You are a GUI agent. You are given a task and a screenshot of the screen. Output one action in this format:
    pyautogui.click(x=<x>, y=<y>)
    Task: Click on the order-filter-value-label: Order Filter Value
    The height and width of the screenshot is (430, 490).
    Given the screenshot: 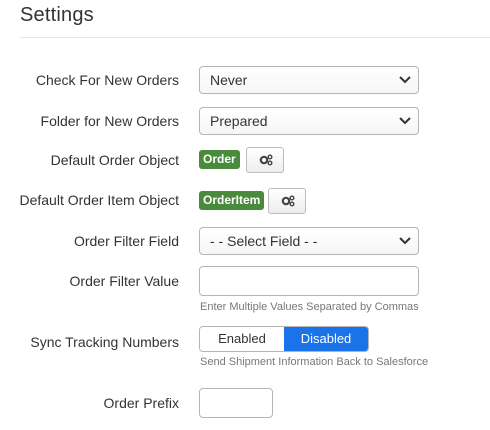 What is the action you would take?
    pyautogui.click(x=124, y=281)
    